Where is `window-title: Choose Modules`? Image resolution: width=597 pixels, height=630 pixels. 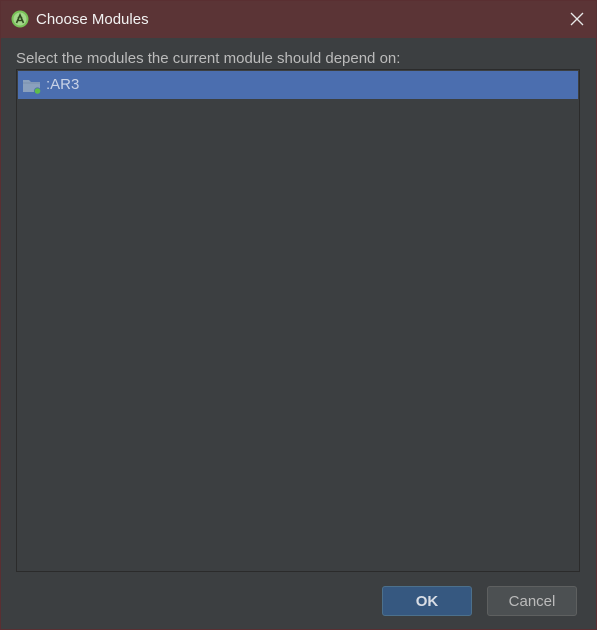 window-title: Choose Modules is located at coordinates (92, 19).